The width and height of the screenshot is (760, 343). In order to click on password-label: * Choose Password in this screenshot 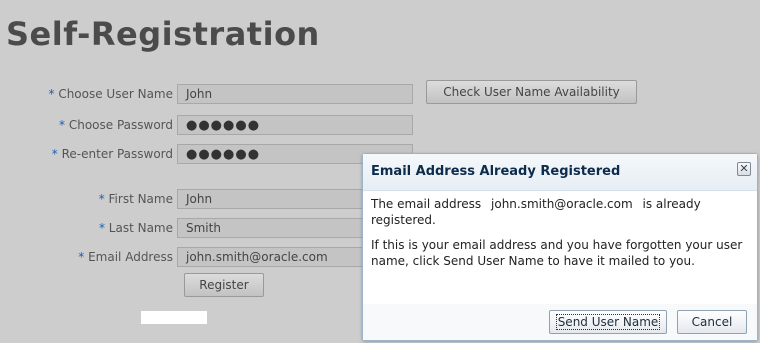, I will do `click(116, 125)`.